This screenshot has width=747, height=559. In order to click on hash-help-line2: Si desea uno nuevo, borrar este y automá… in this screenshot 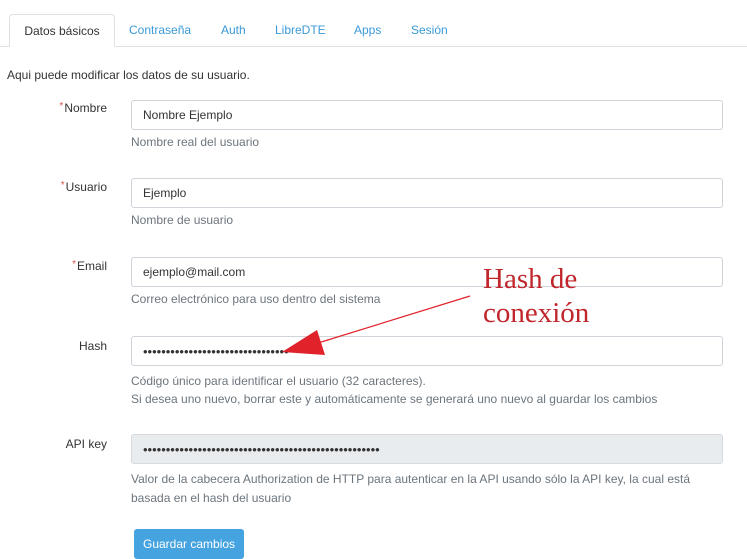, I will do `click(394, 399)`.